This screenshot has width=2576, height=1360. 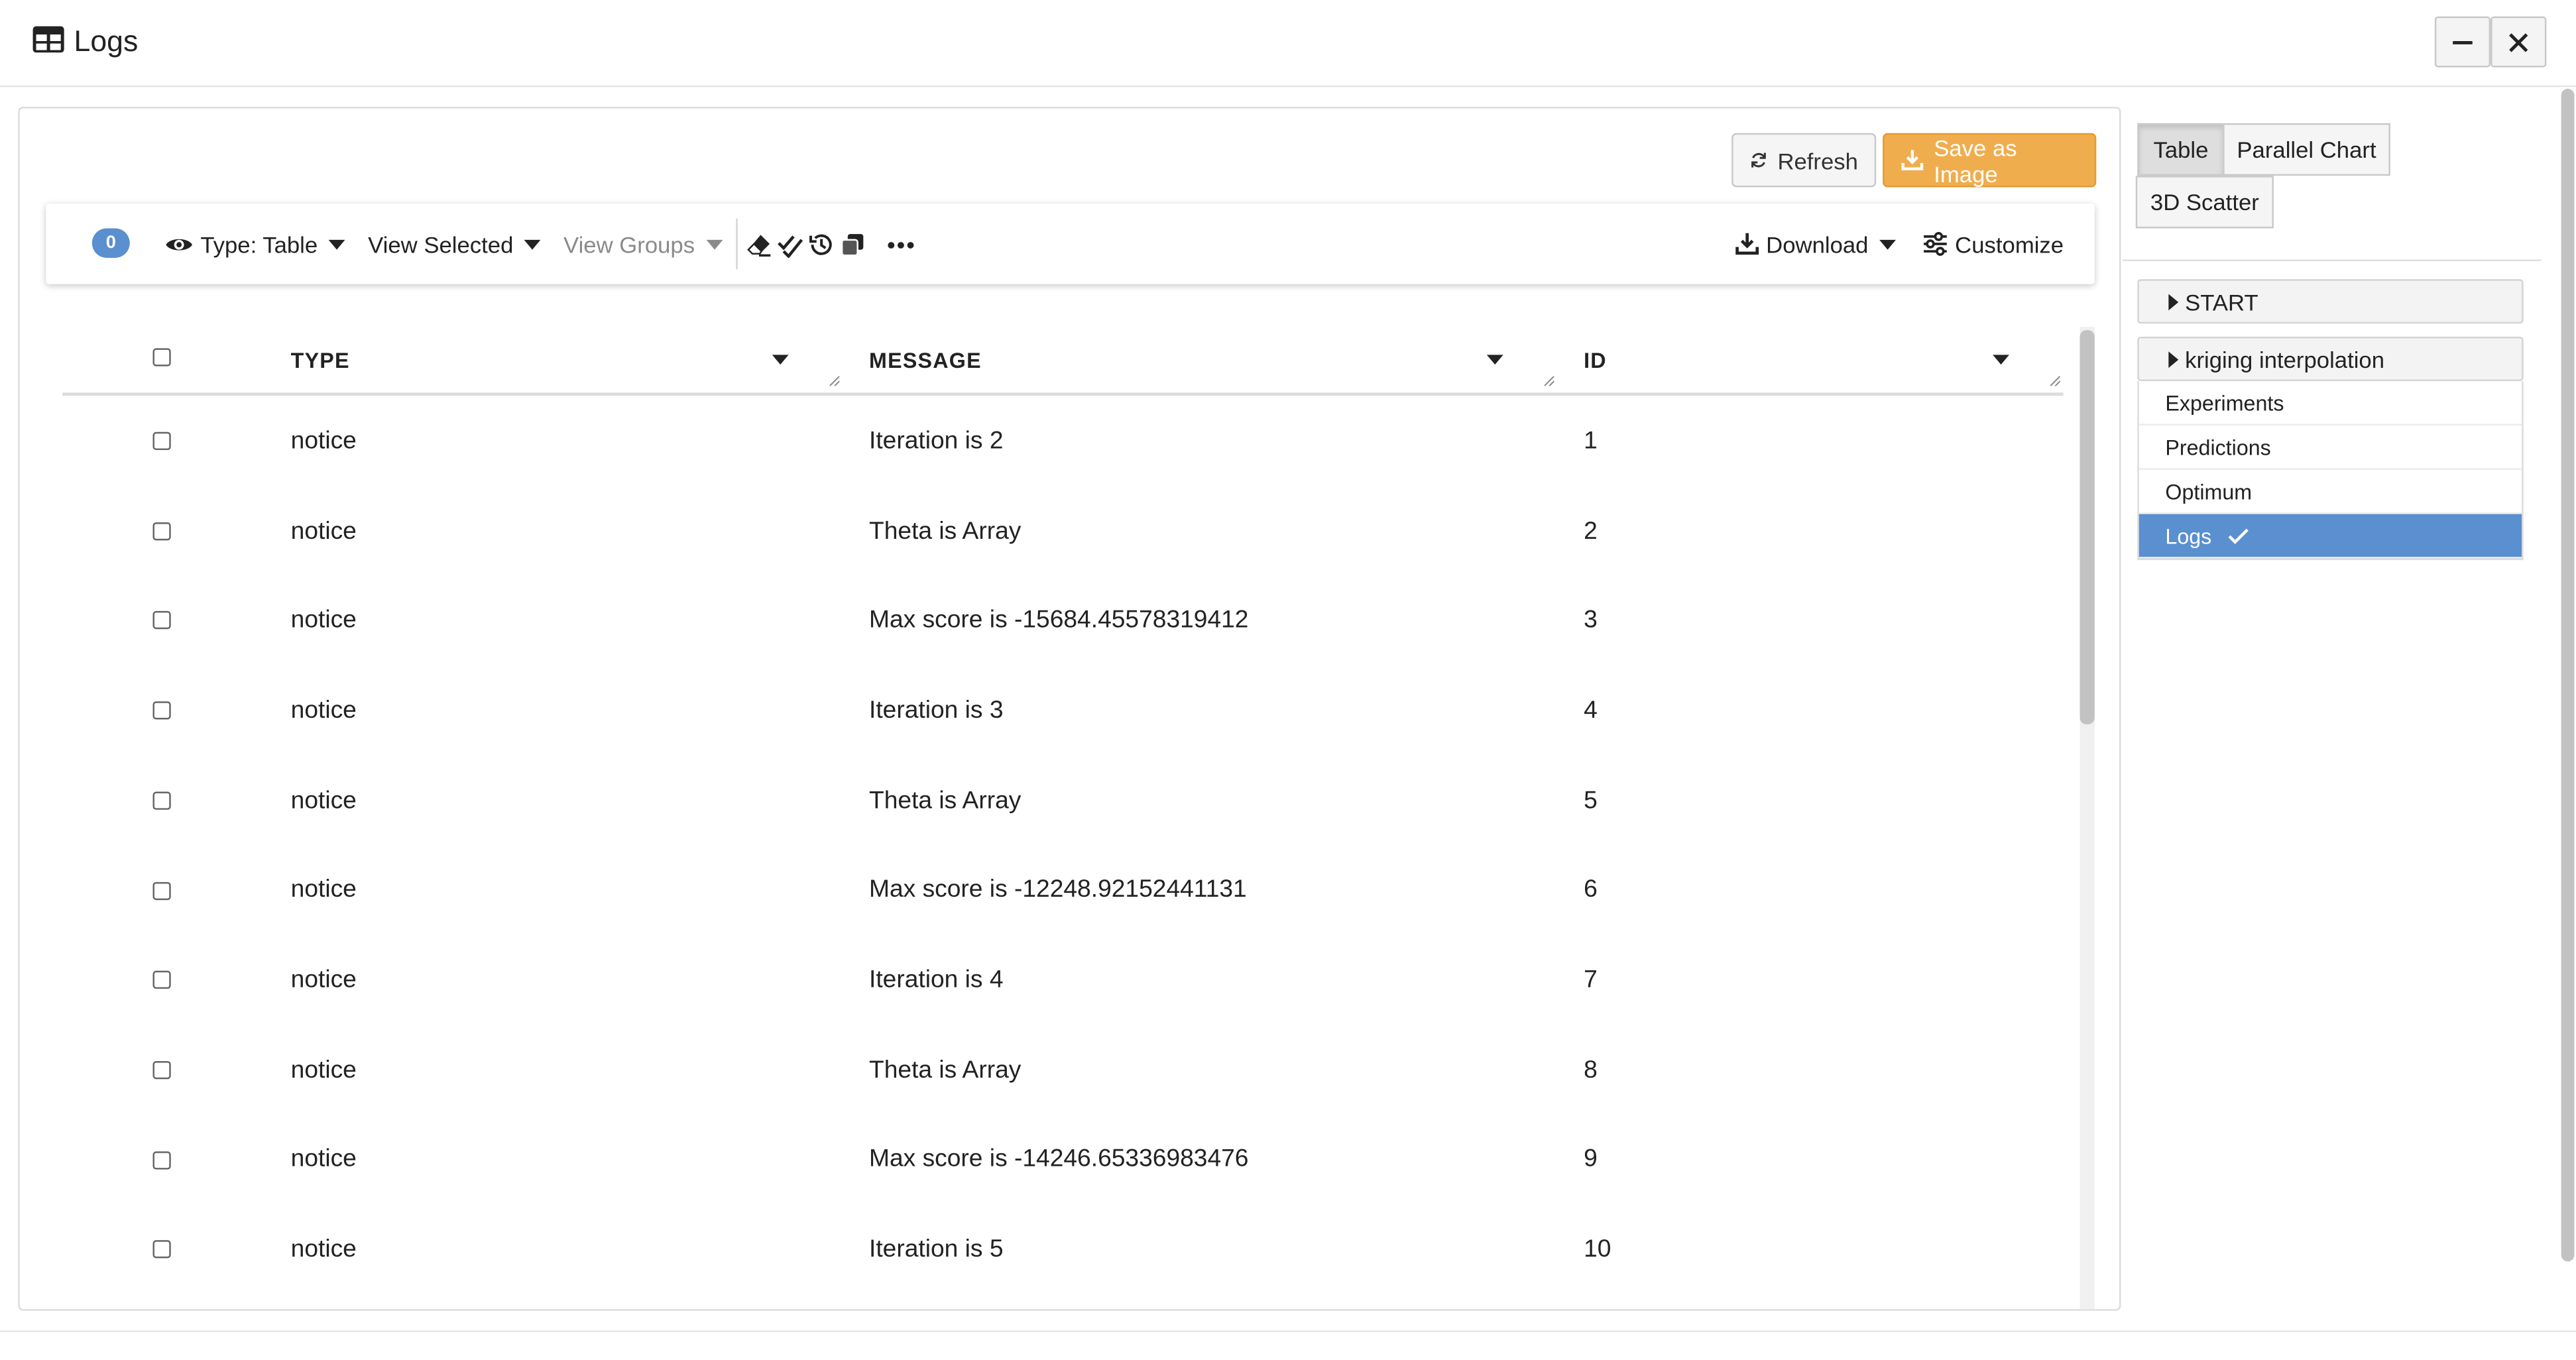 I want to click on nav-item-label: Optimum, so click(x=2209, y=491).